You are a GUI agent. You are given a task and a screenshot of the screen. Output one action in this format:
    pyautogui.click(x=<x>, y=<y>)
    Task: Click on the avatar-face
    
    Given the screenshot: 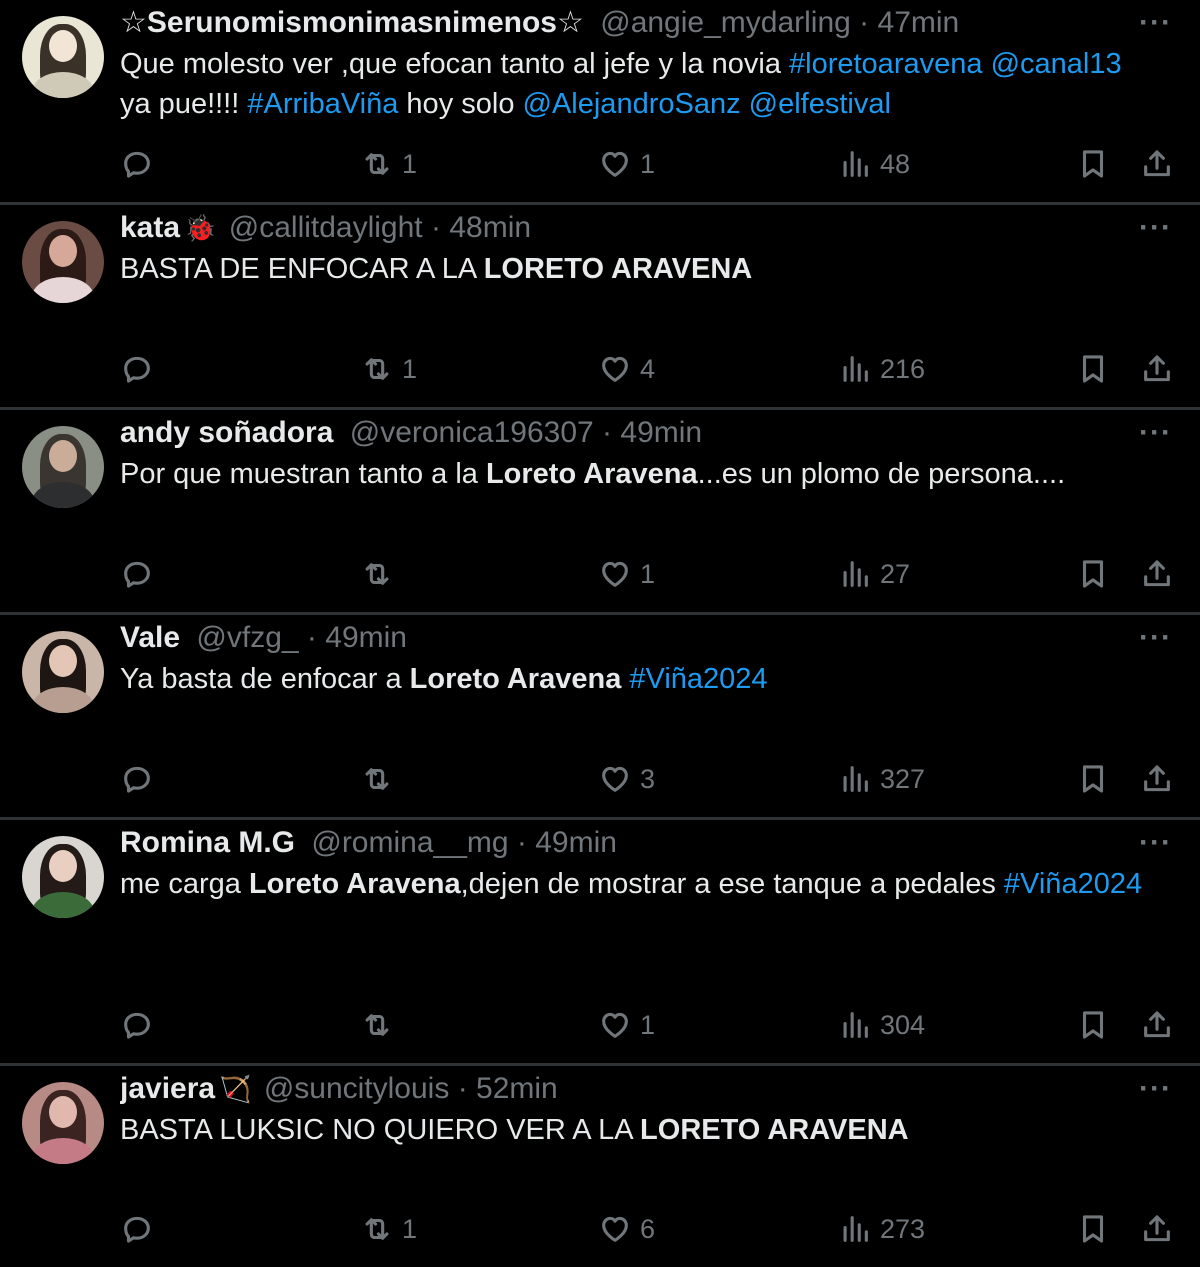 What is the action you would take?
    pyautogui.click(x=63, y=661)
    